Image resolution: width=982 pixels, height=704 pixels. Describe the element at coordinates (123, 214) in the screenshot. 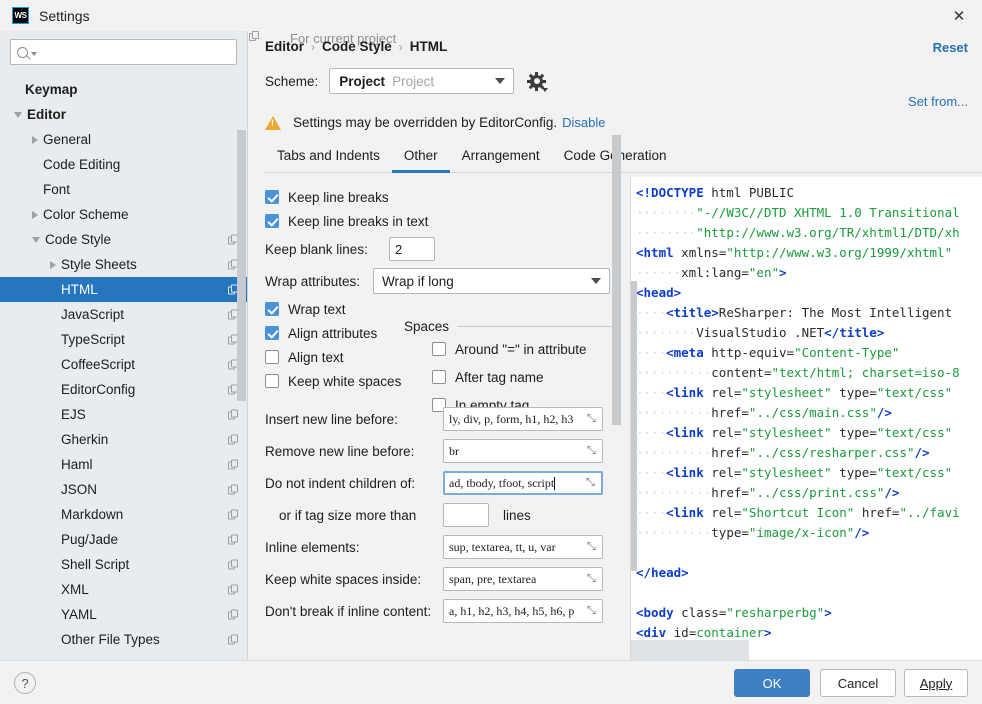

I see `sidebar-item-color-scheme: Color Scheme` at that location.